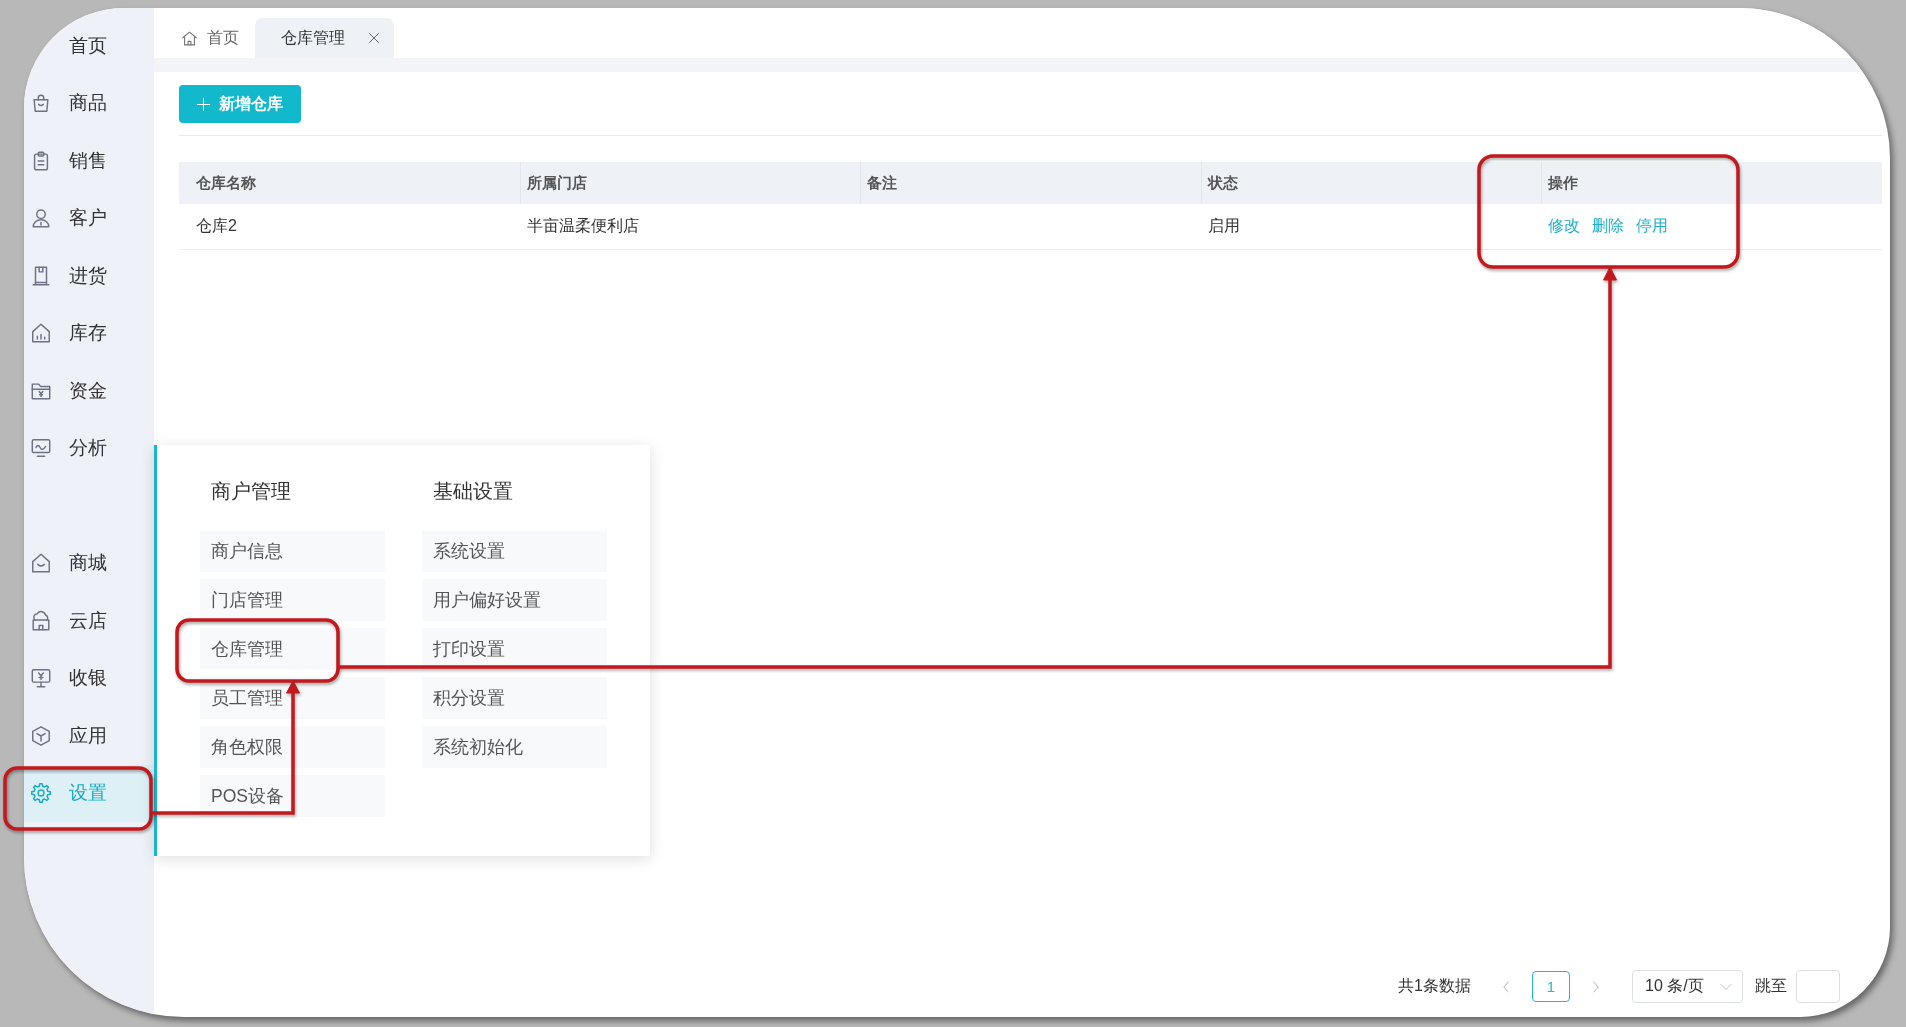  Describe the element at coordinates (41, 333) in the screenshot. I see `house-icon` at that location.